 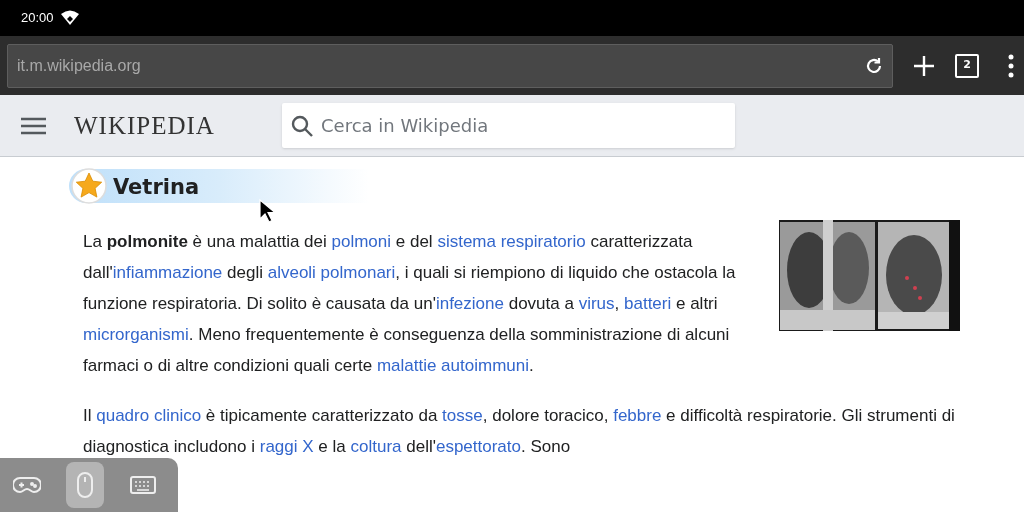 What do you see at coordinates (469, 303) in the screenshot?
I see `link: infezione` at bounding box center [469, 303].